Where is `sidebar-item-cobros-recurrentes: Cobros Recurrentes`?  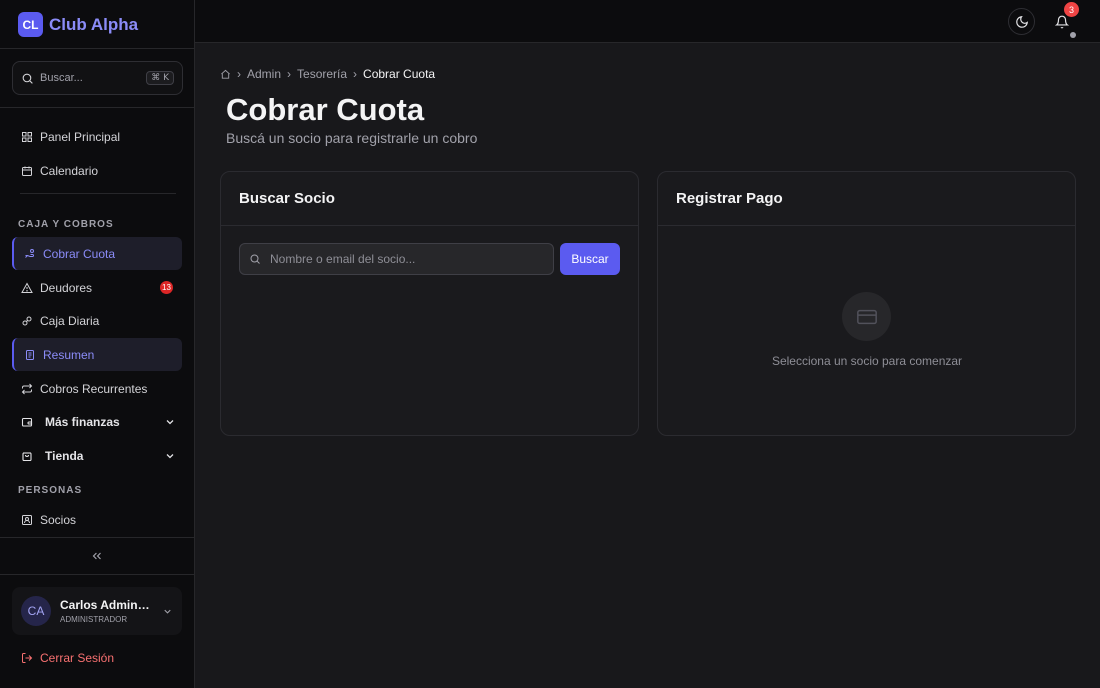
sidebar-item-cobros-recurrentes: Cobros Recurrentes is located at coordinates (97, 388).